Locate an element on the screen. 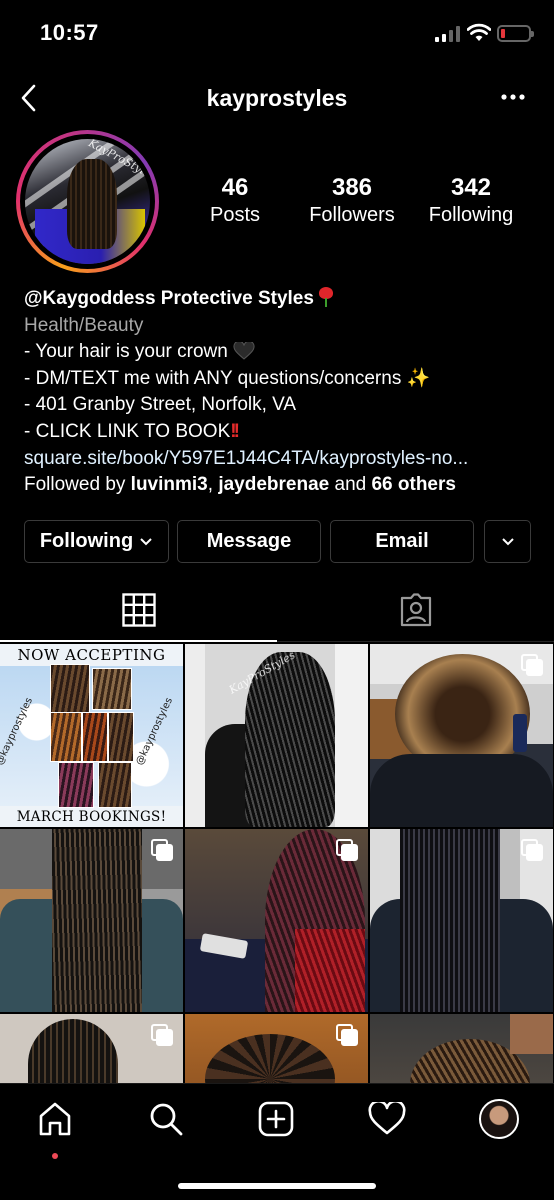 Image resolution: width=554 pixels, height=1200 pixels. email-button: Email is located at coordinates (402, 541).